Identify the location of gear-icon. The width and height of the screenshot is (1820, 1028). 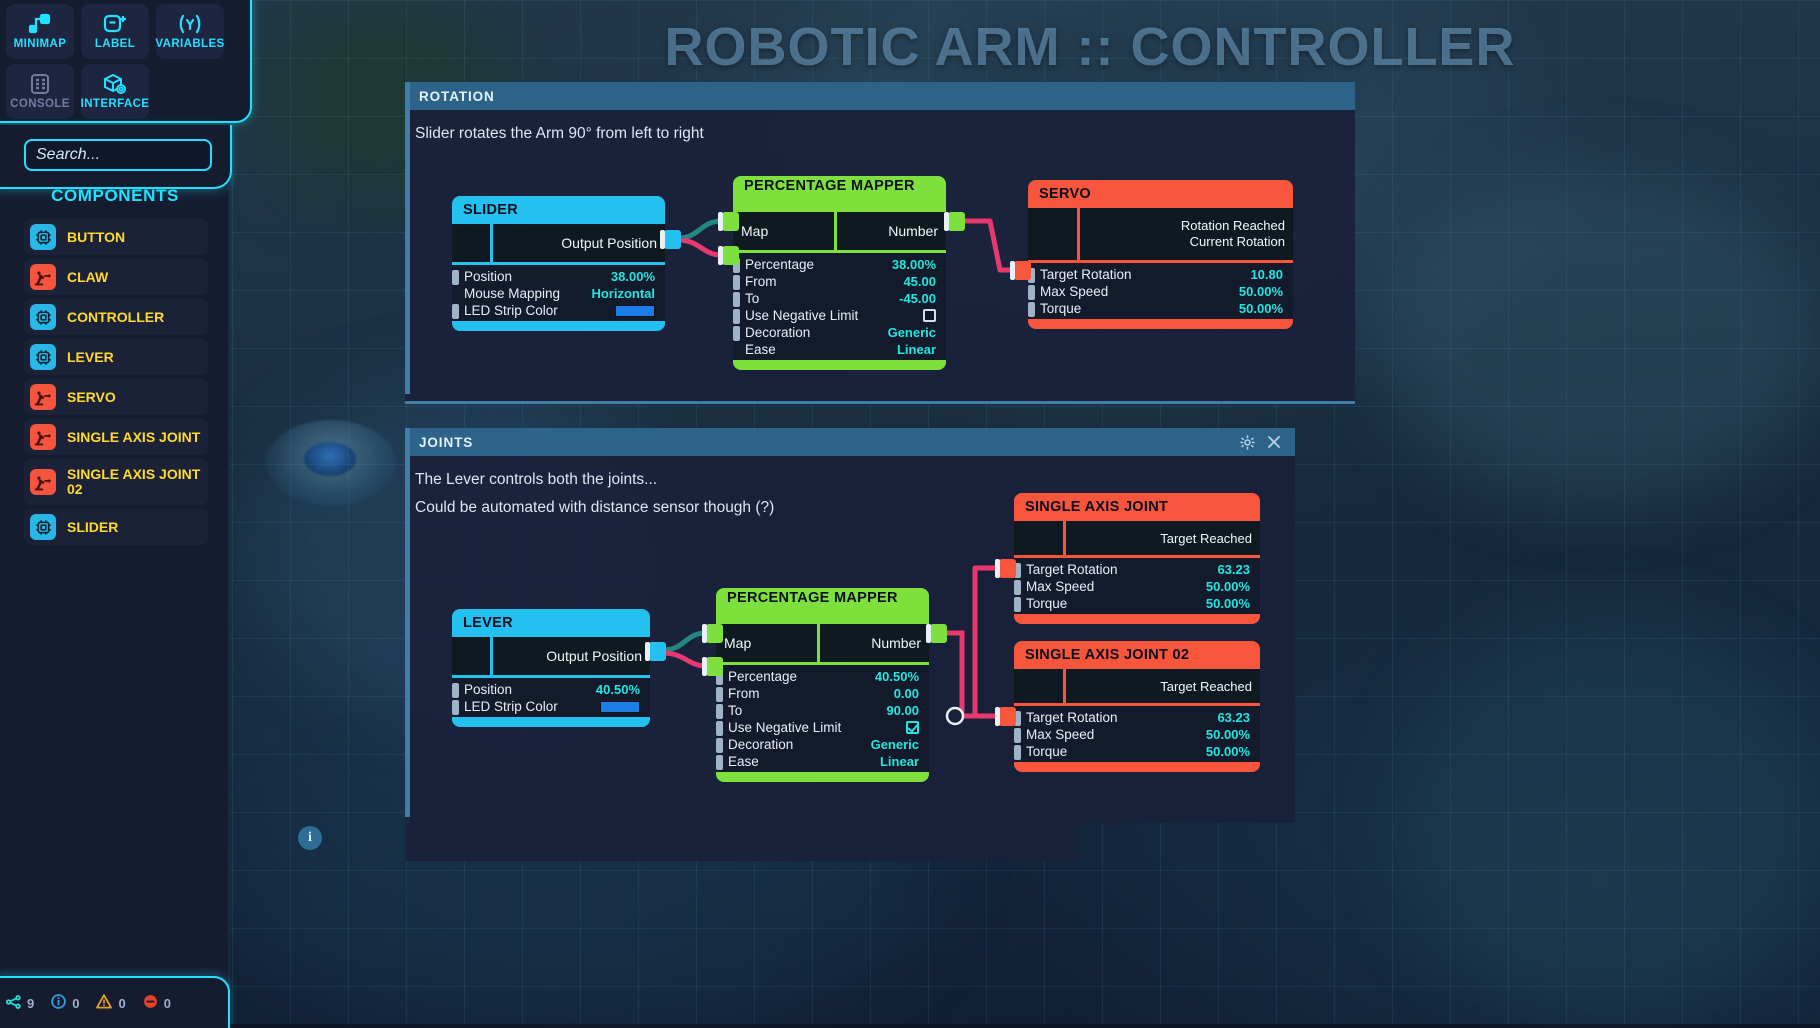
(1247, 442).